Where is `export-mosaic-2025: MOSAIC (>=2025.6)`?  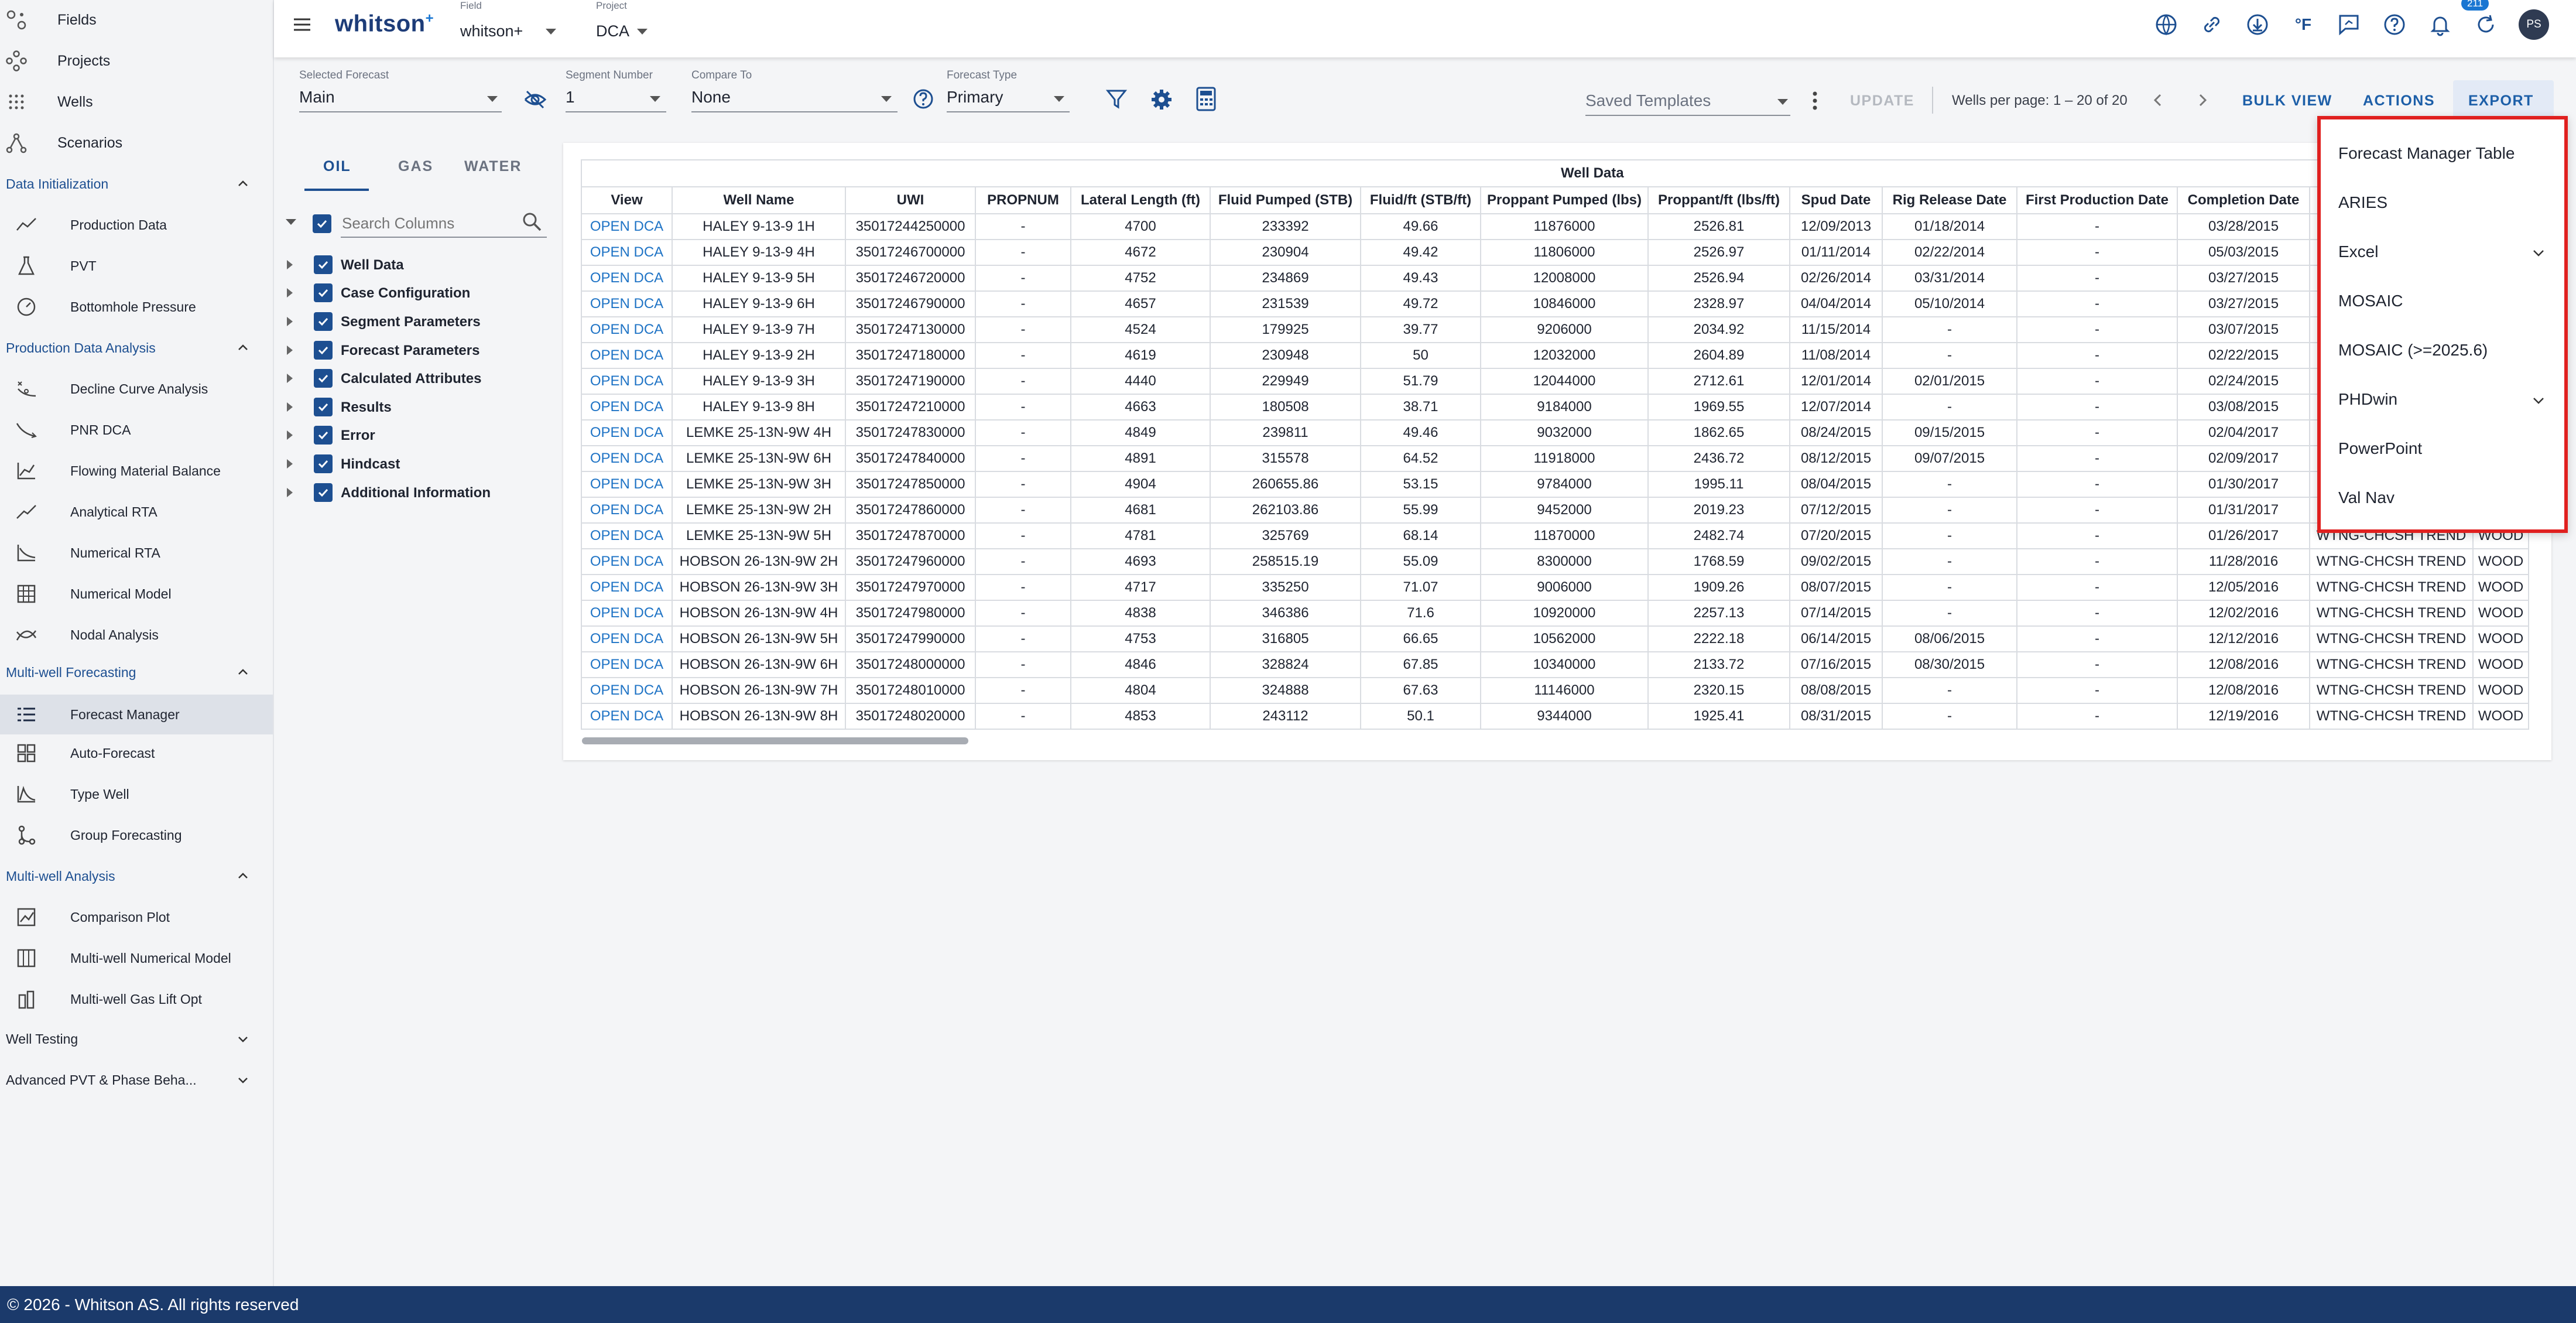 export-mosaic-2025: MOSAIC (>=2025.6) is located at coordinates (2442, 350).